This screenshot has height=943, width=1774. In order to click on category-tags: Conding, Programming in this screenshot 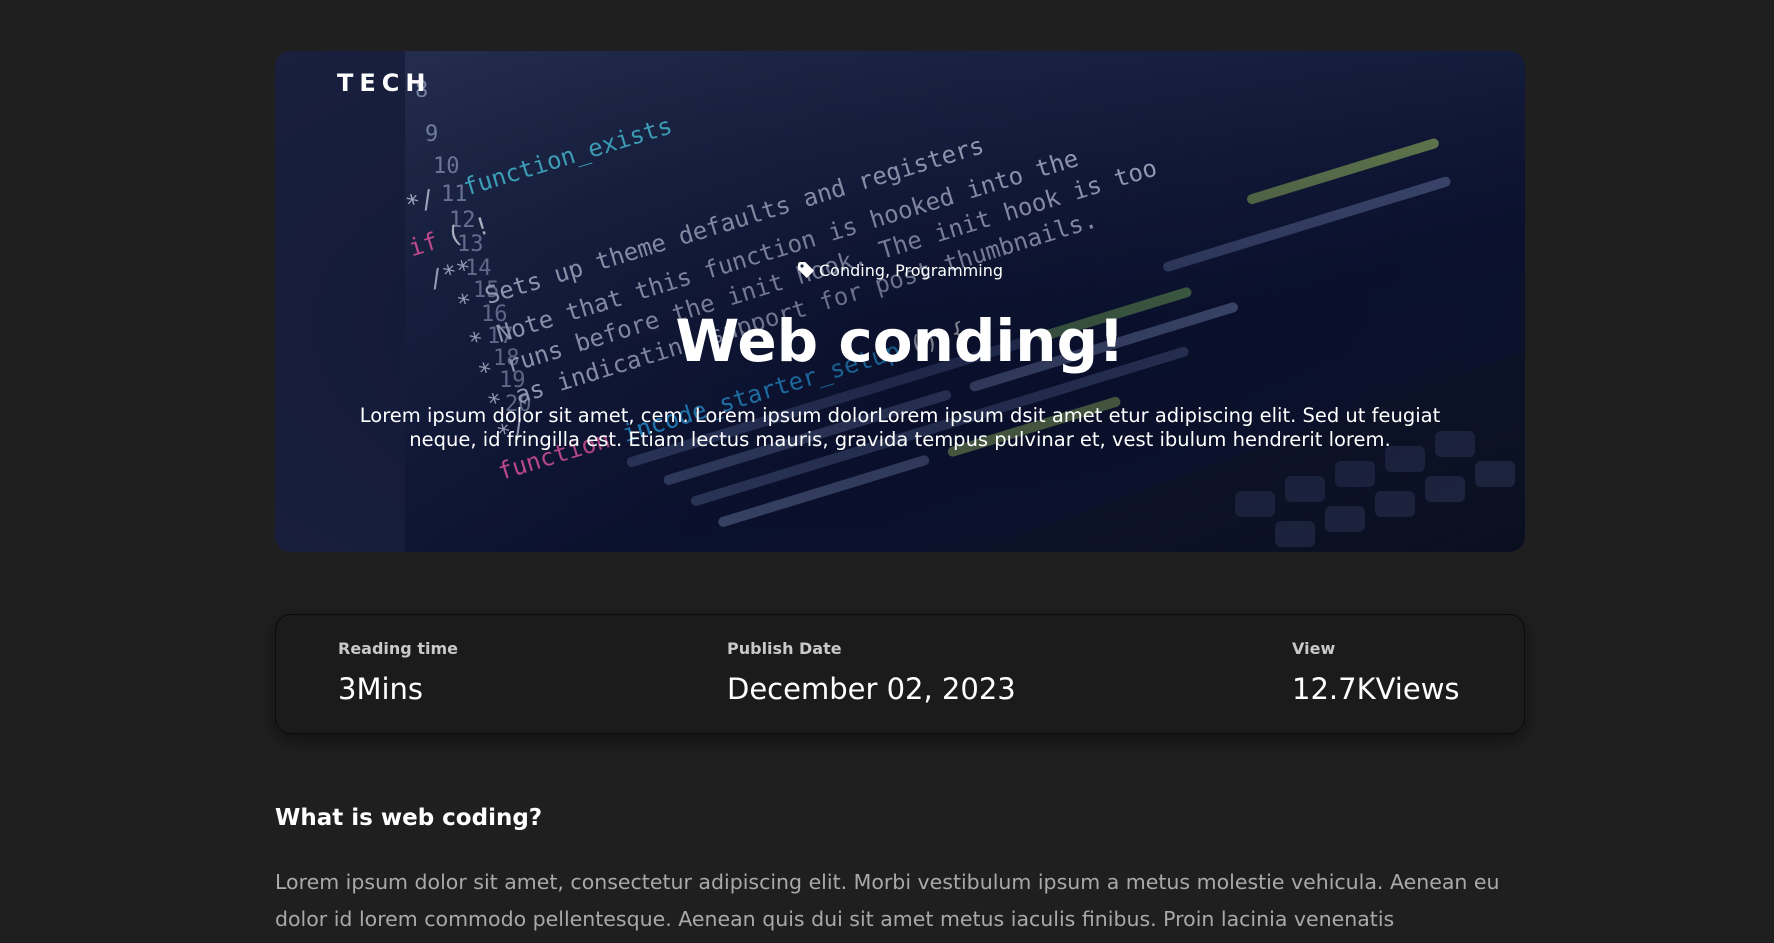, I will do `click(900, 272)`.